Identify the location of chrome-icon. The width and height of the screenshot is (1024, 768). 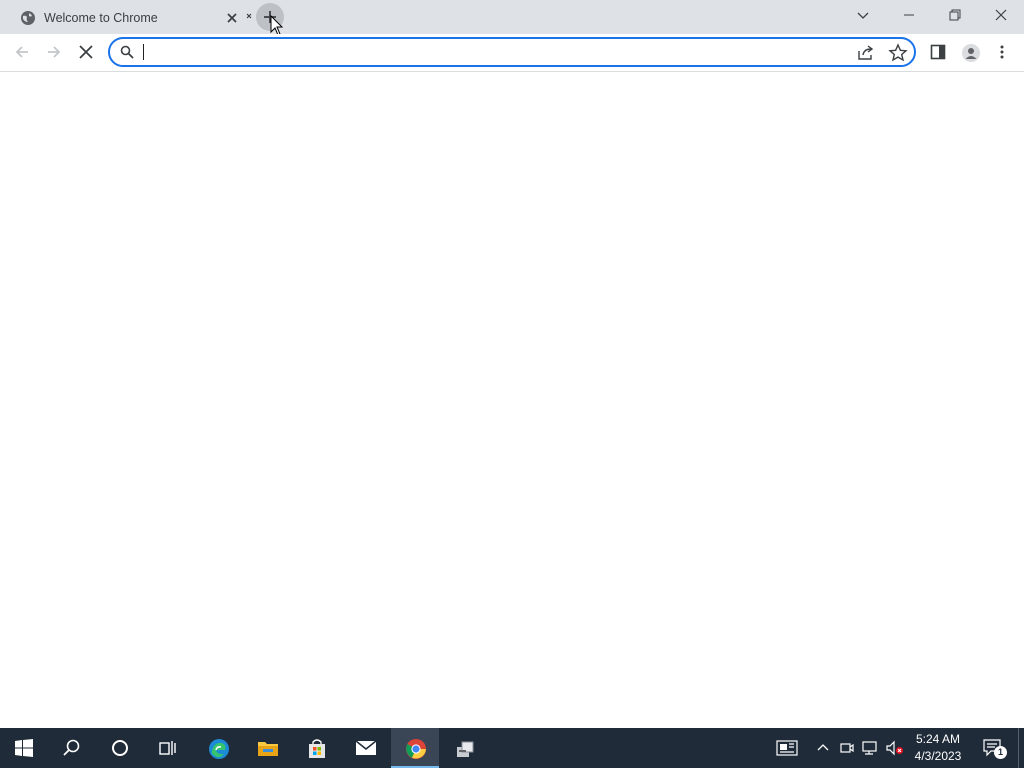
(416, 749).